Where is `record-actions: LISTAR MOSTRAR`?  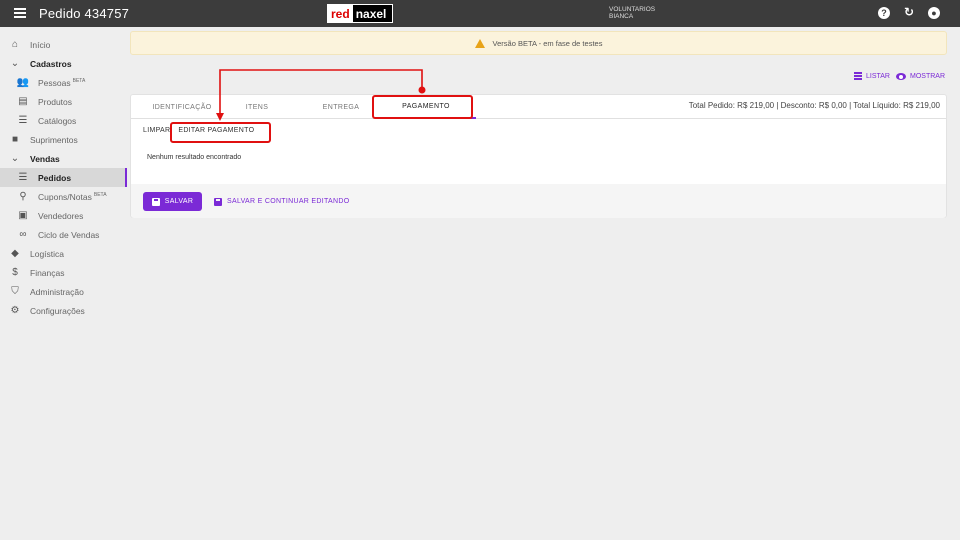
record-actions: LISTAR MOSTRAR is located at coordinates (899, 76).